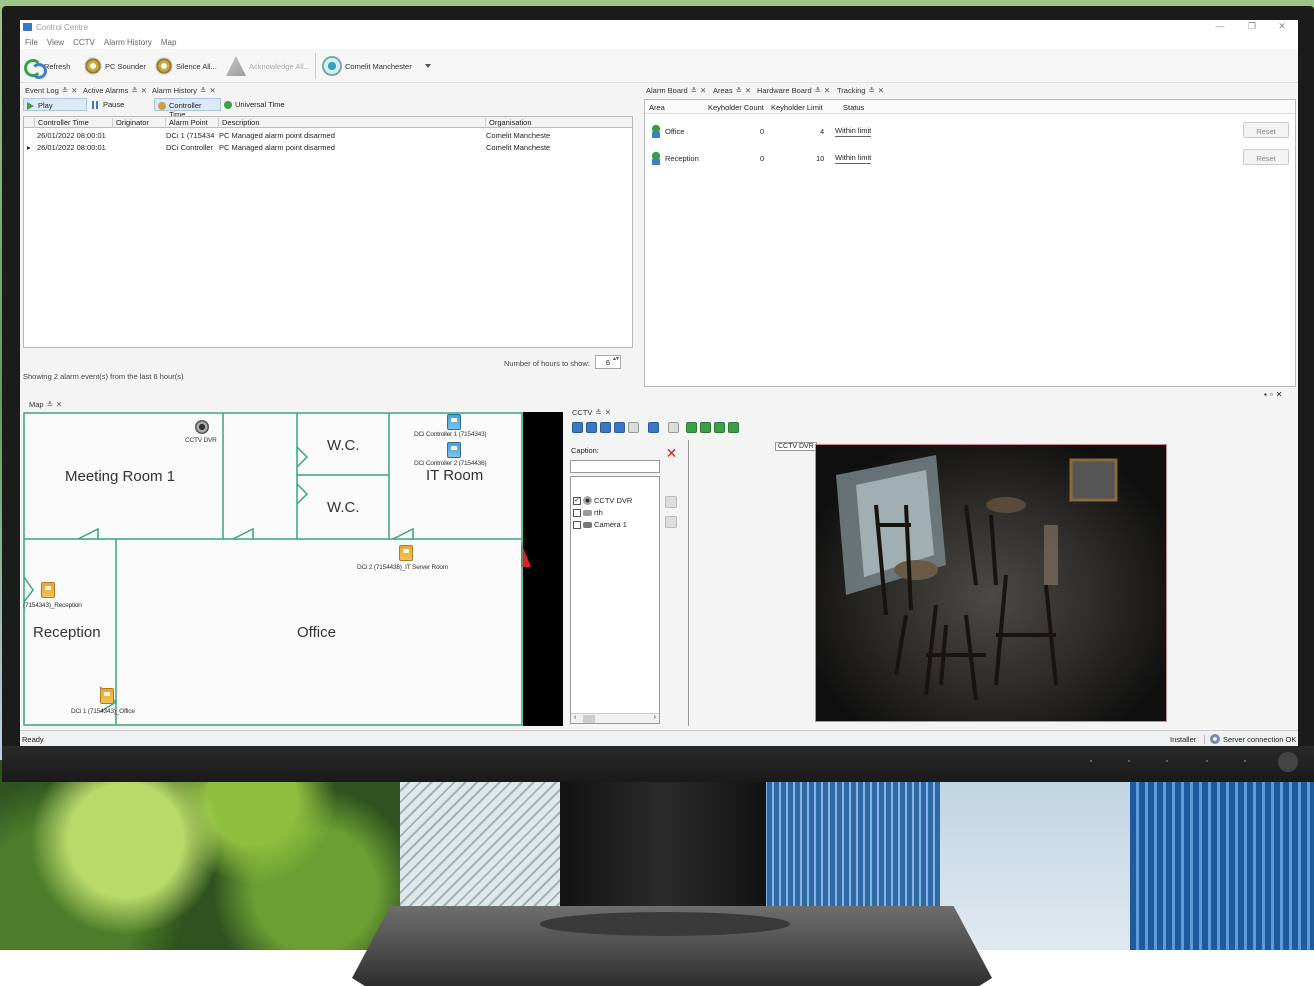  Describe the element at coordinates (73, 123) in the screenshot. I see `column-controller-time: Controller Time` at that location.